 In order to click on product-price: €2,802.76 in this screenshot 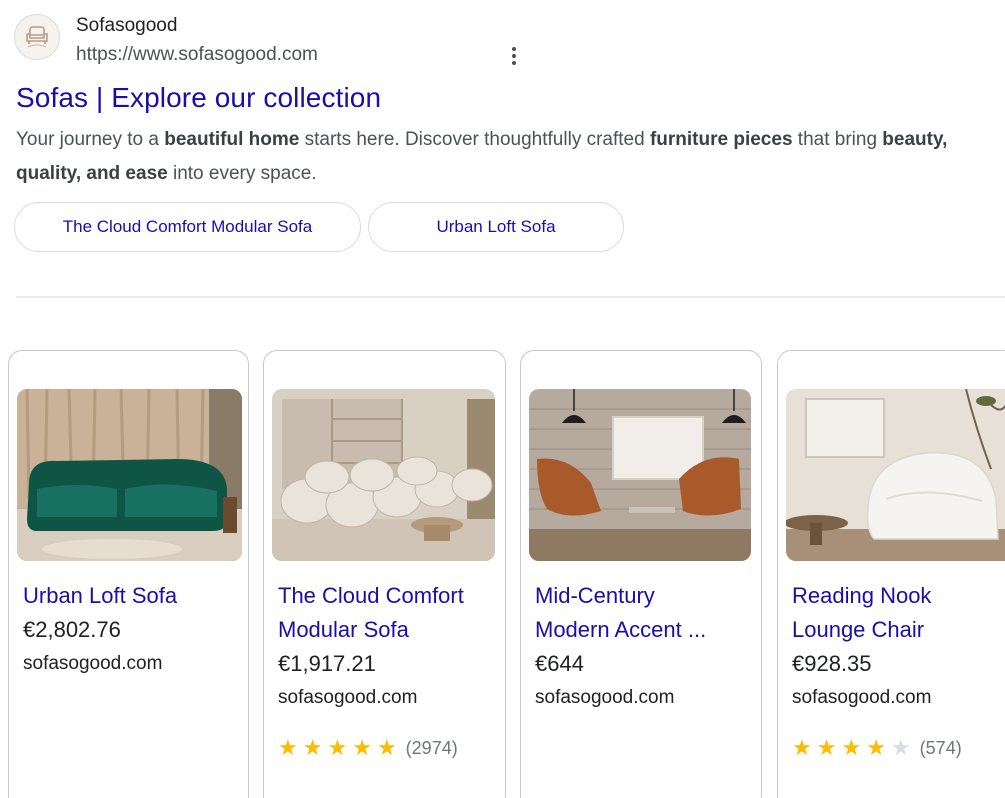, I will do `click(72, 629)`.